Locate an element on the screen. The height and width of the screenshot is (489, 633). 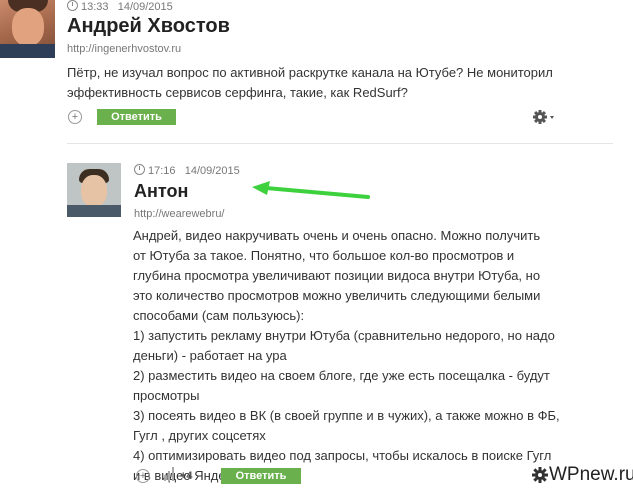
chevron-down-icon is located at coordinates (552, 117).